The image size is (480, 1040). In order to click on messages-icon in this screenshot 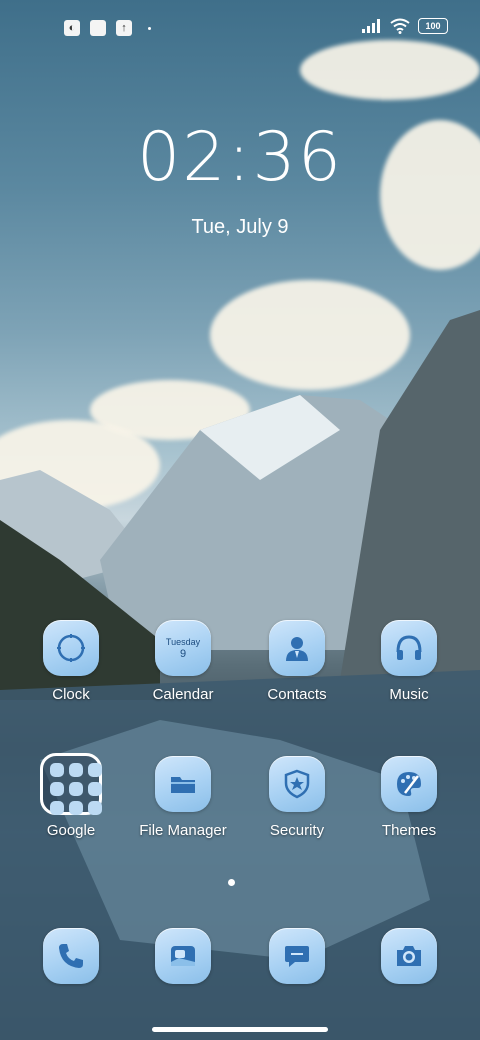, I will do `click(297, 956)`.